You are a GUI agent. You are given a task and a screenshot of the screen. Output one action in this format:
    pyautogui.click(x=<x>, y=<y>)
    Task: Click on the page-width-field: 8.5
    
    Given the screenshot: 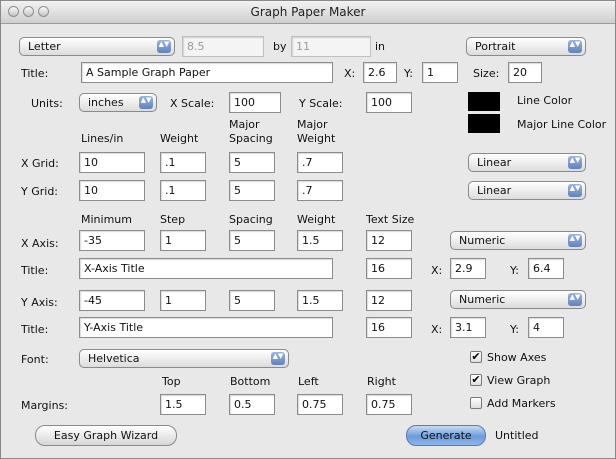 What is the action you would take?
    pyautogui.click(x=223, y=46)
    